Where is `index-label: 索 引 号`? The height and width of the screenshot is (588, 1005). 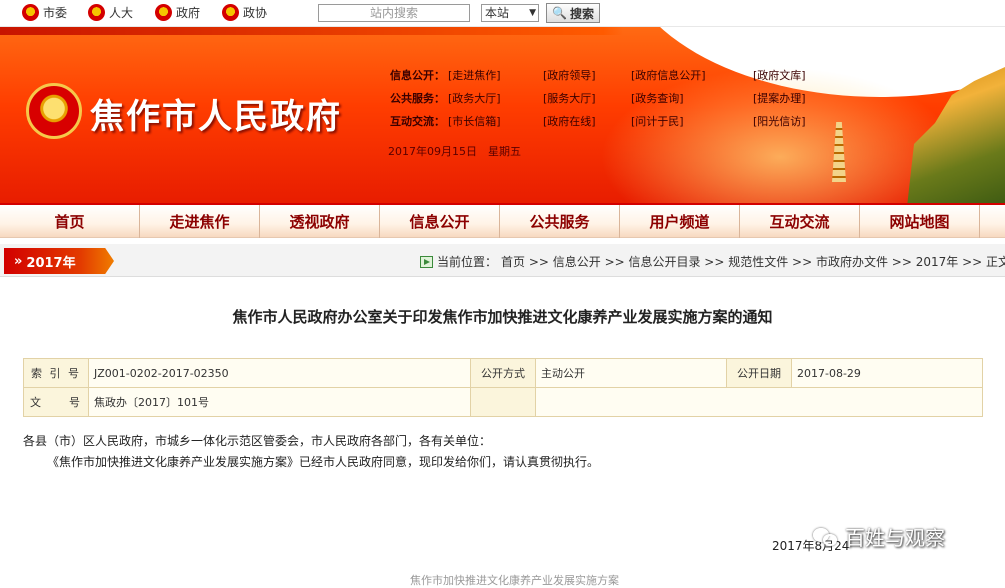
index-label: 索 引 号 is located at coordinates (56, 373).